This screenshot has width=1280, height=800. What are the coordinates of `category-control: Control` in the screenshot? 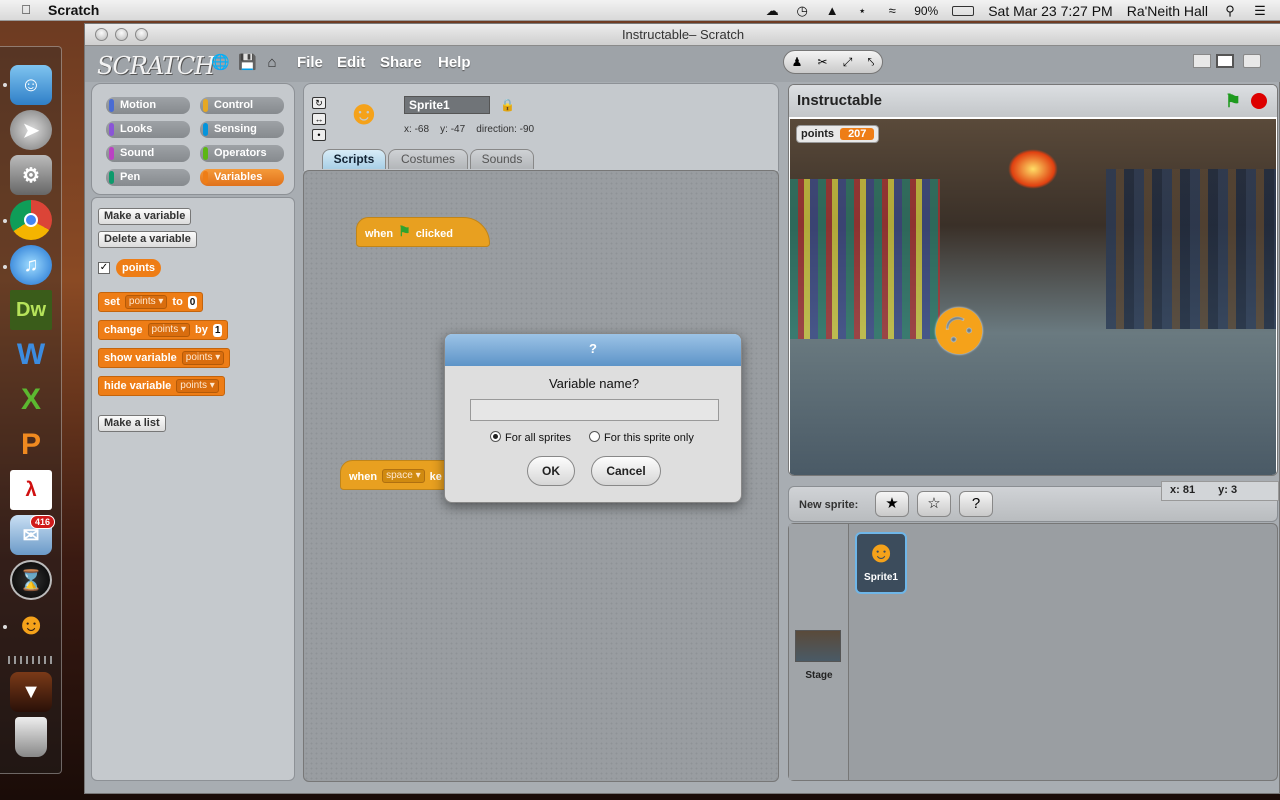 It's located at (242, 105).